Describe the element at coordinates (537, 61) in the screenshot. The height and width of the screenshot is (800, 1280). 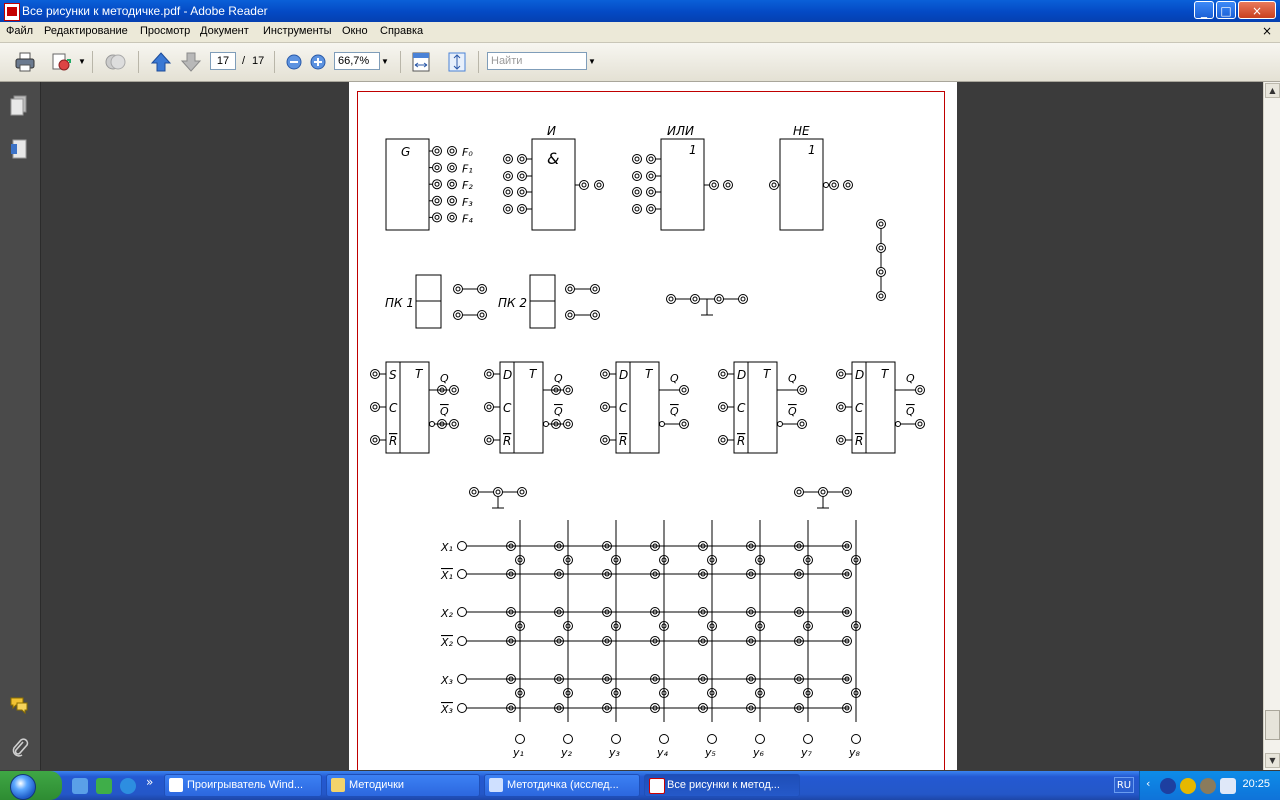
I see `find-input: Найти` at that location.